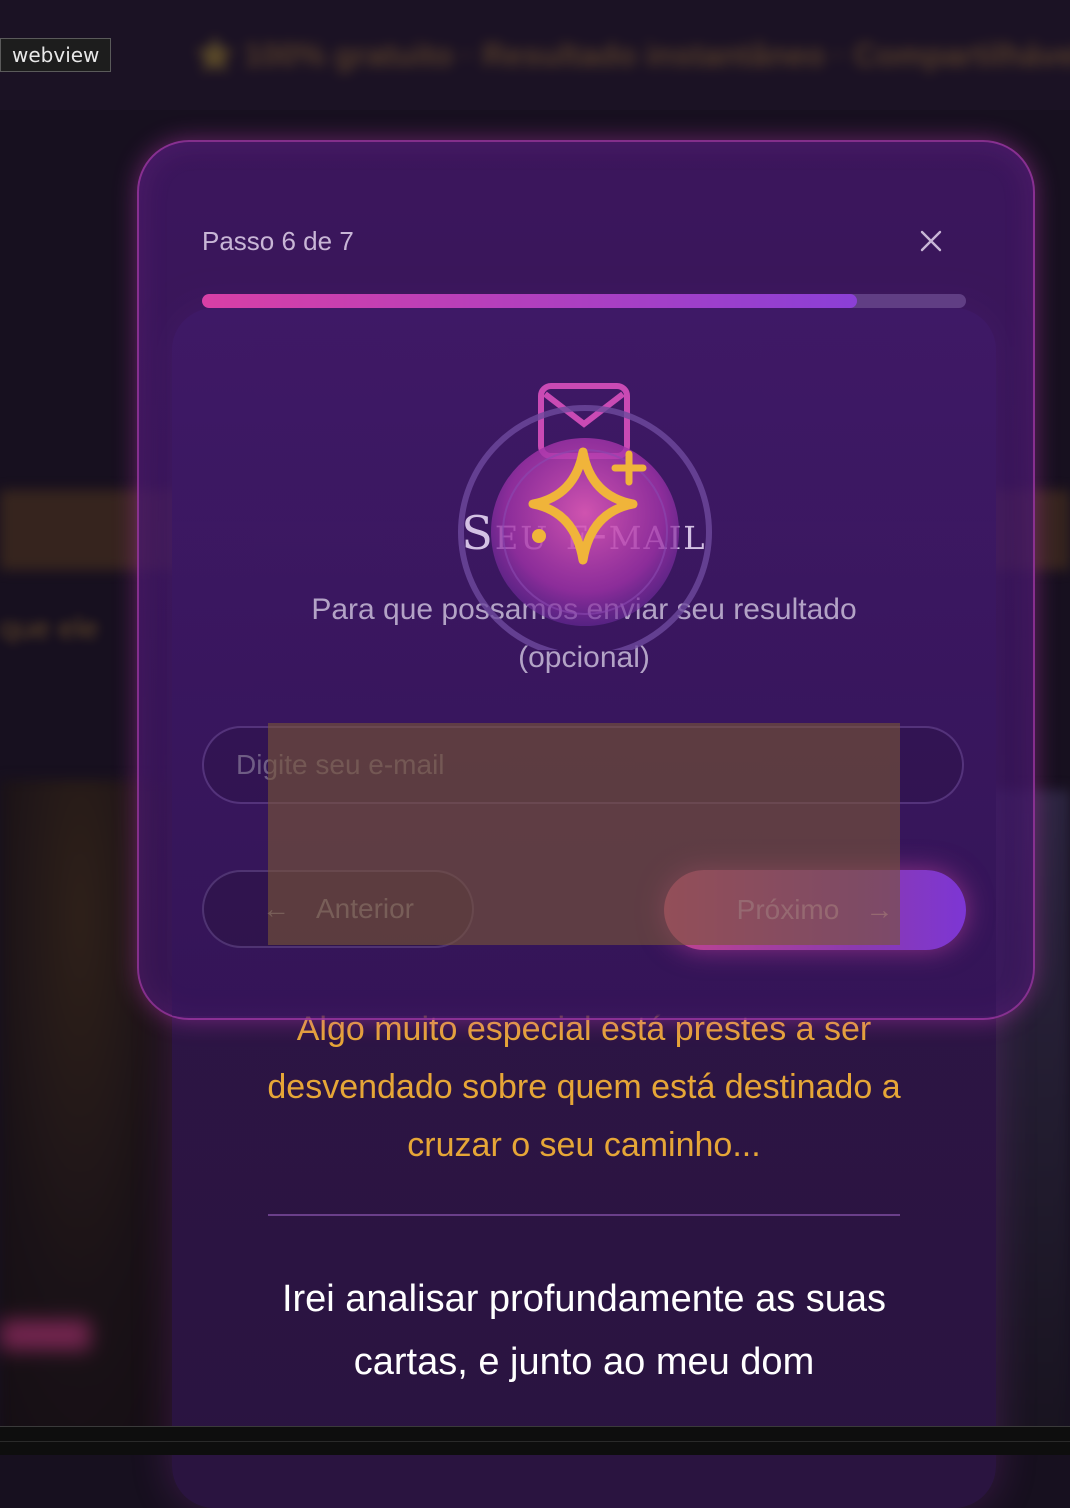  I want to click on next-button: Próximo →, so click(815, 910).